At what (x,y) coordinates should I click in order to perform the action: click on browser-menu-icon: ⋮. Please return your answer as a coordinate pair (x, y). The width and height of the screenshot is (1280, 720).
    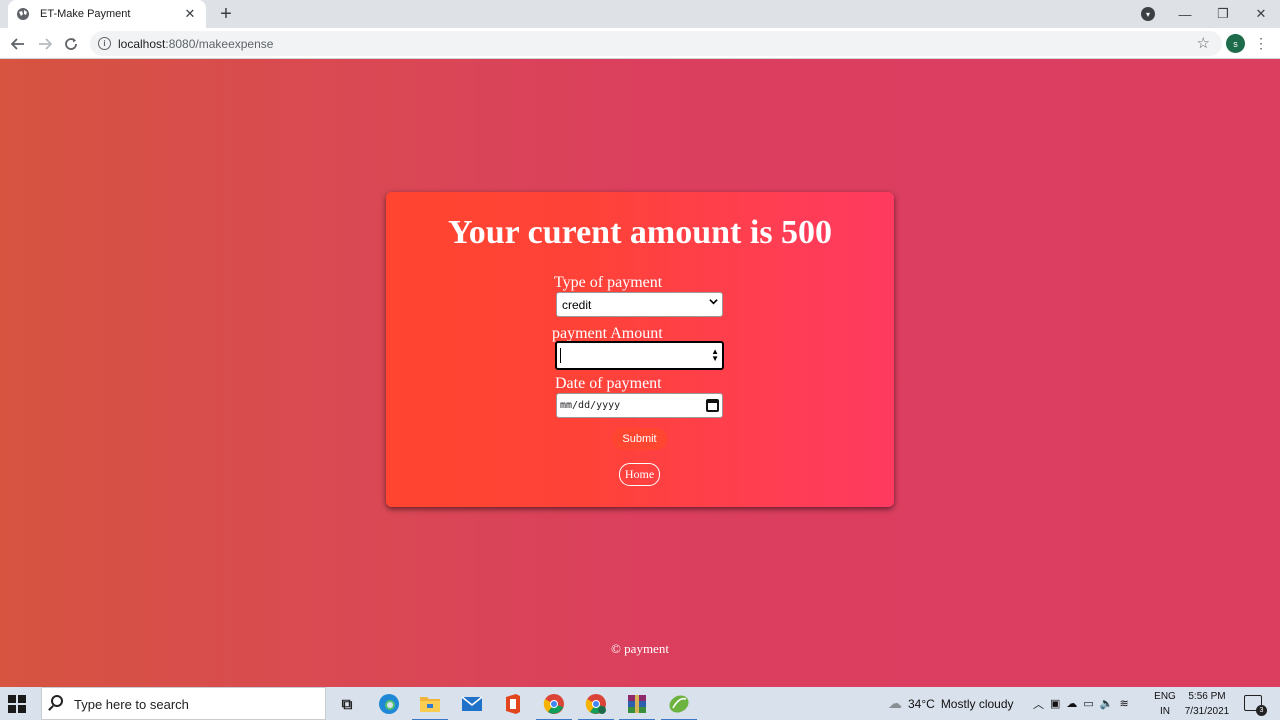
    Looking at the image, I should click on (1261, 43).